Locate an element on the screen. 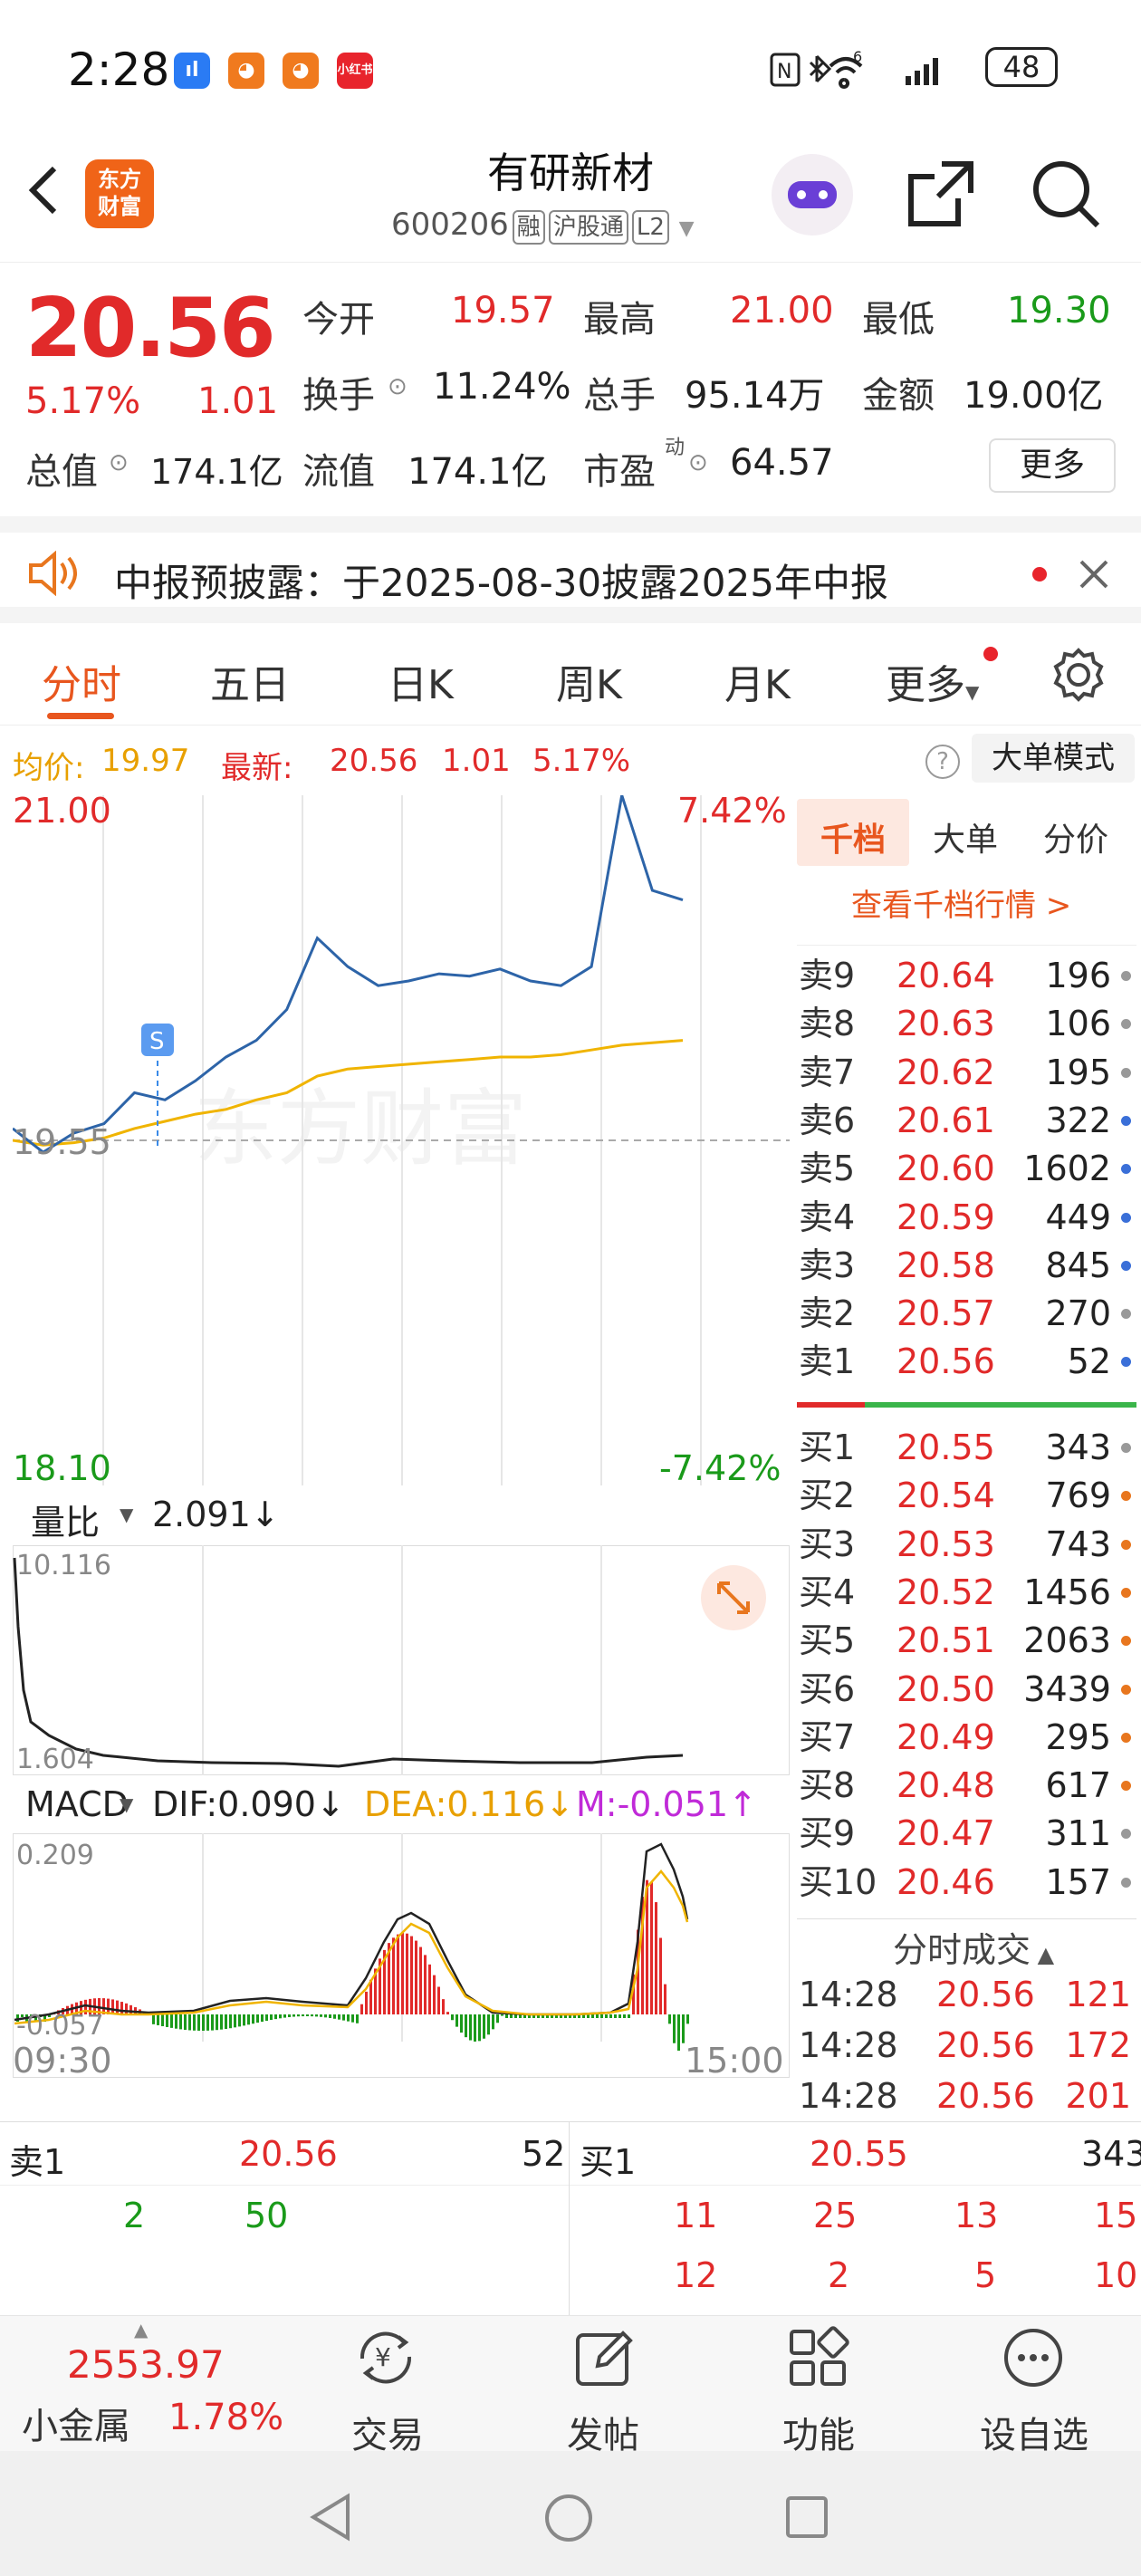 This screenshot has width=1141, height=2576. open-label: 今开 is located at coordinates (338, 320).